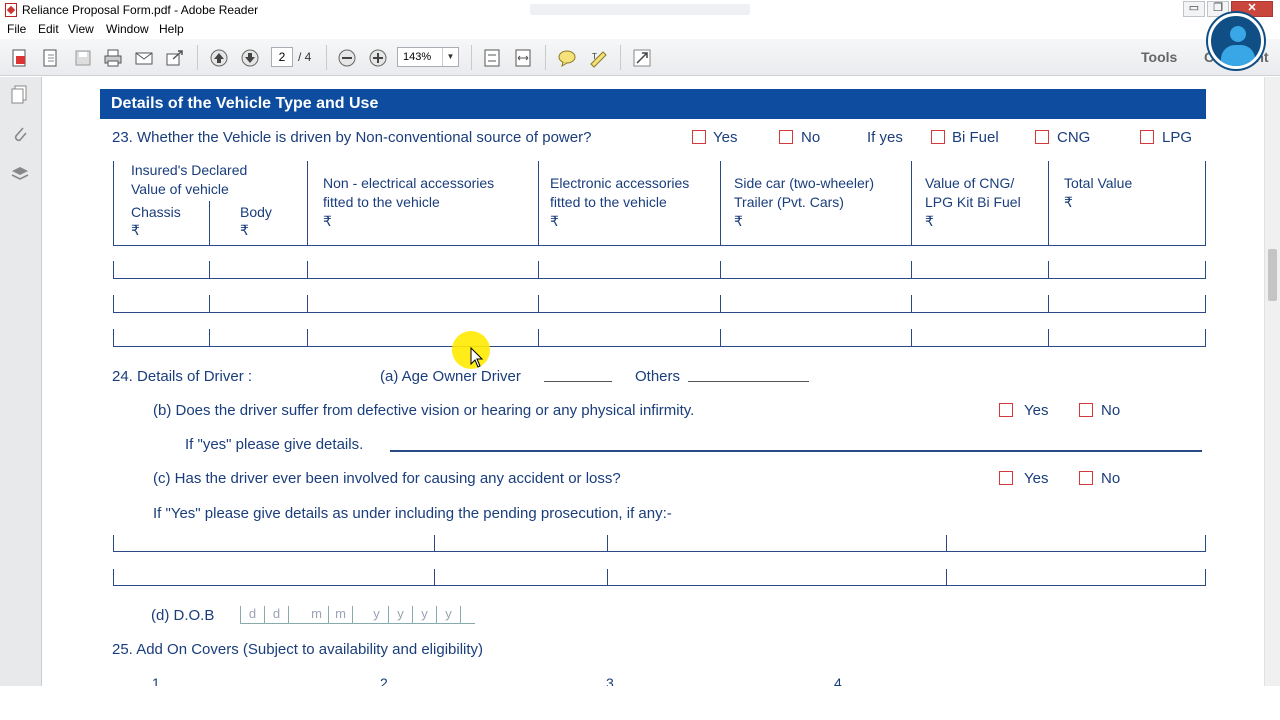 This screenshot has width=1280, height=720. I want to click on zoom-in-icon, so click(378, 58).